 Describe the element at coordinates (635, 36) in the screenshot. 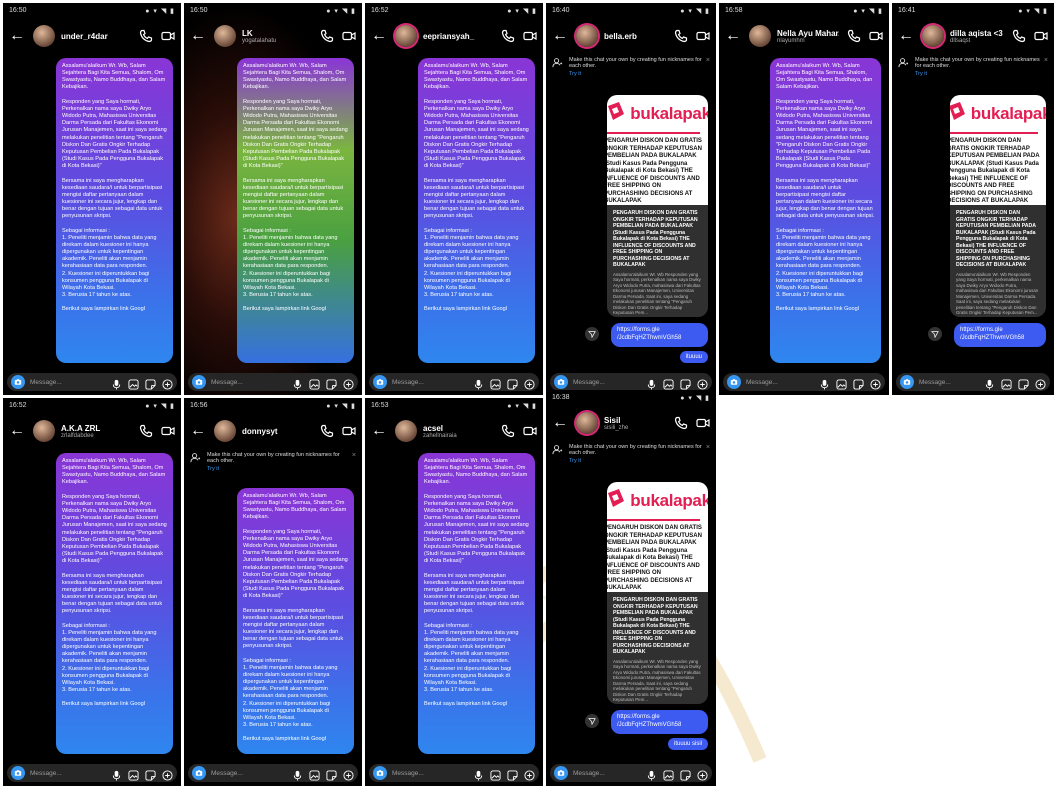

I see `contact-names: bella.erb` at that location.